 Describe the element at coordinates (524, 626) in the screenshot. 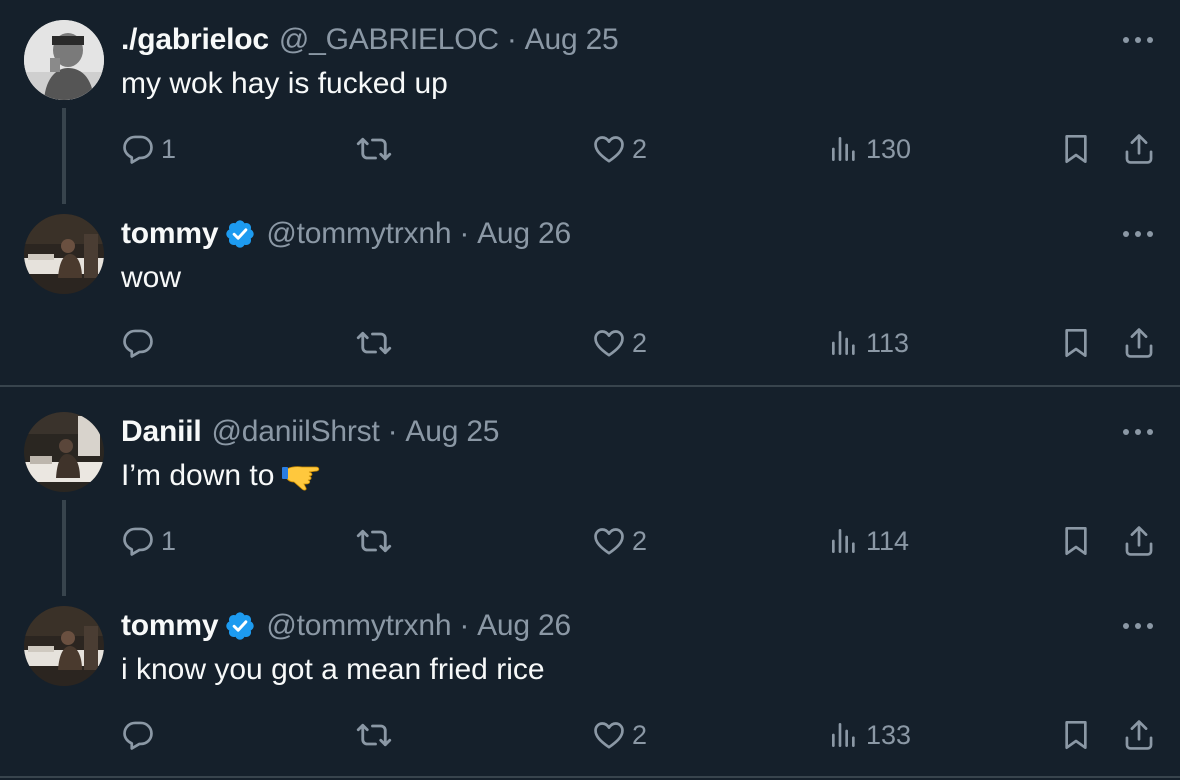

I see `tweet-date: Aug 26` at that location.